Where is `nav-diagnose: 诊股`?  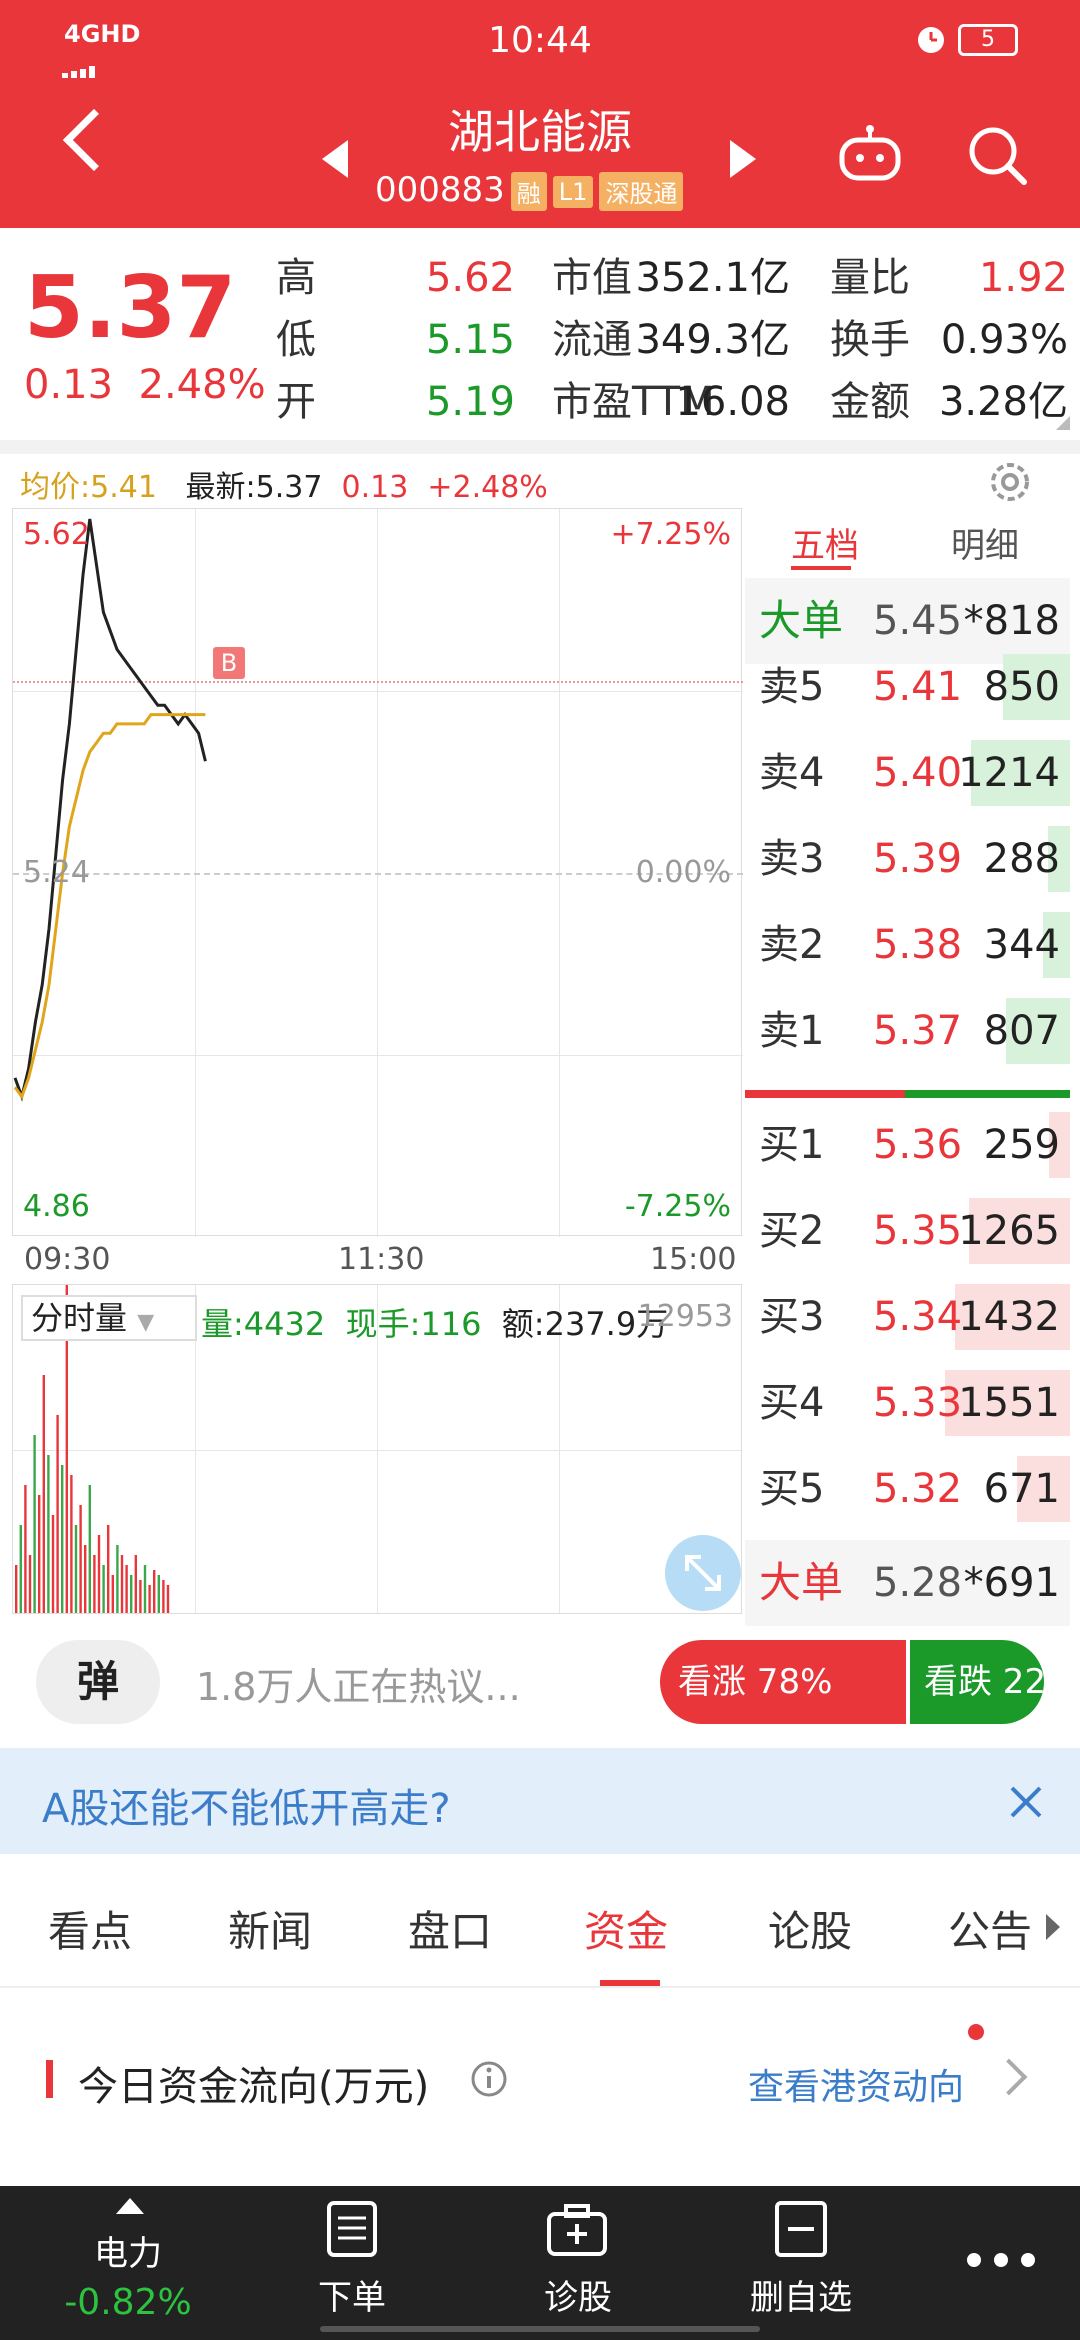 nav-diagnose: 诊股 is located at coordinates (578, 2294).